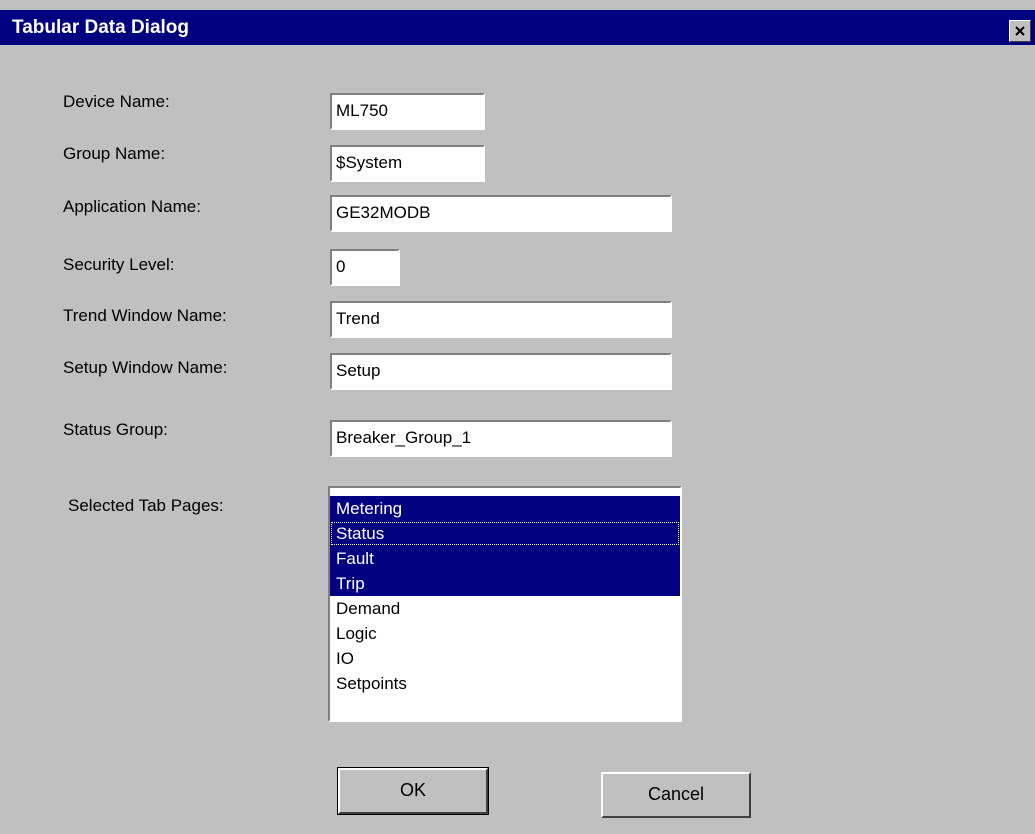 The image size is (1035, 834). What do you see at coordinates (365, 267) in the screenshot?
I see `security-level-field: 0` at bounding box center [365, 267].